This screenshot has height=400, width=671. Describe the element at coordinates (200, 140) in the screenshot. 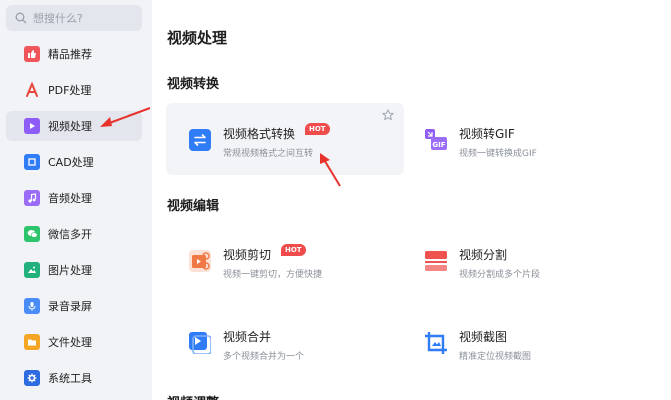

I see `convert-icon` at that location.